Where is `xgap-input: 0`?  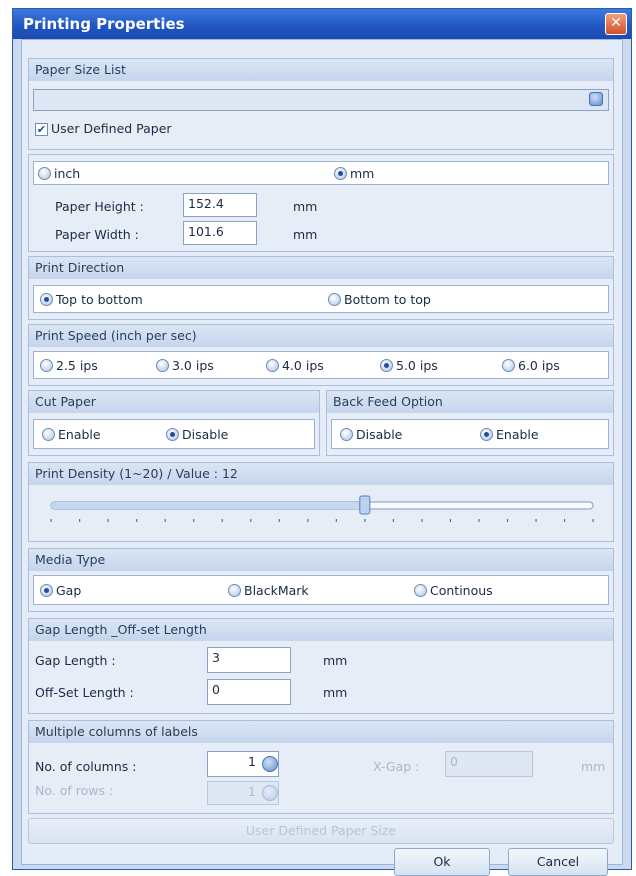 xgap-input: 0 is located at coordinates (489, 764).